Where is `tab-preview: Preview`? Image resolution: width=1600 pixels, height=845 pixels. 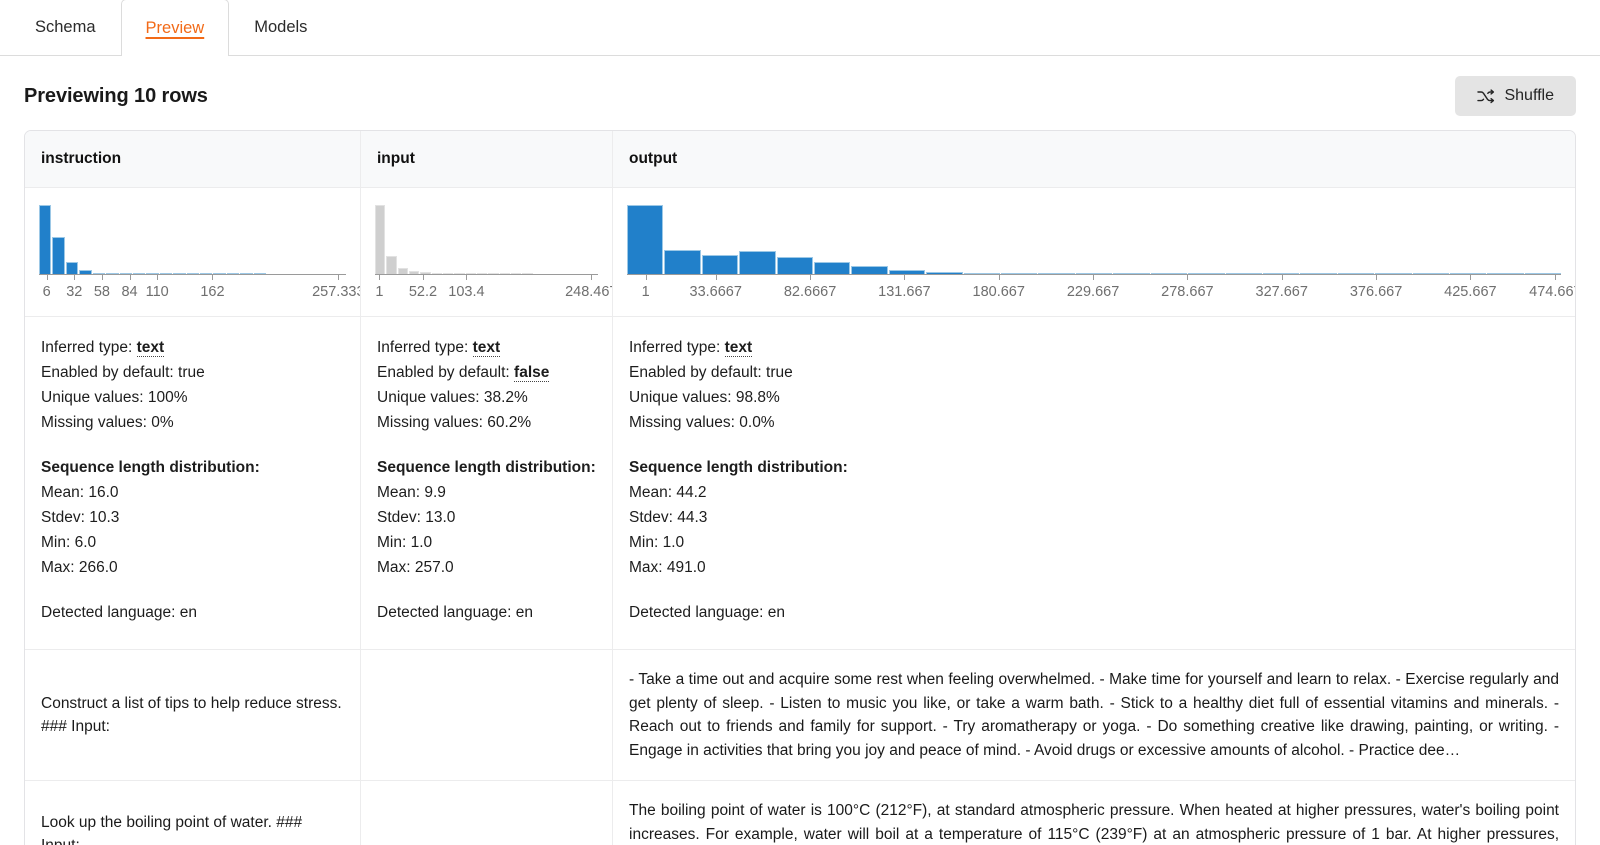
tab-preview: Preview is located at coordinates (175, 28).